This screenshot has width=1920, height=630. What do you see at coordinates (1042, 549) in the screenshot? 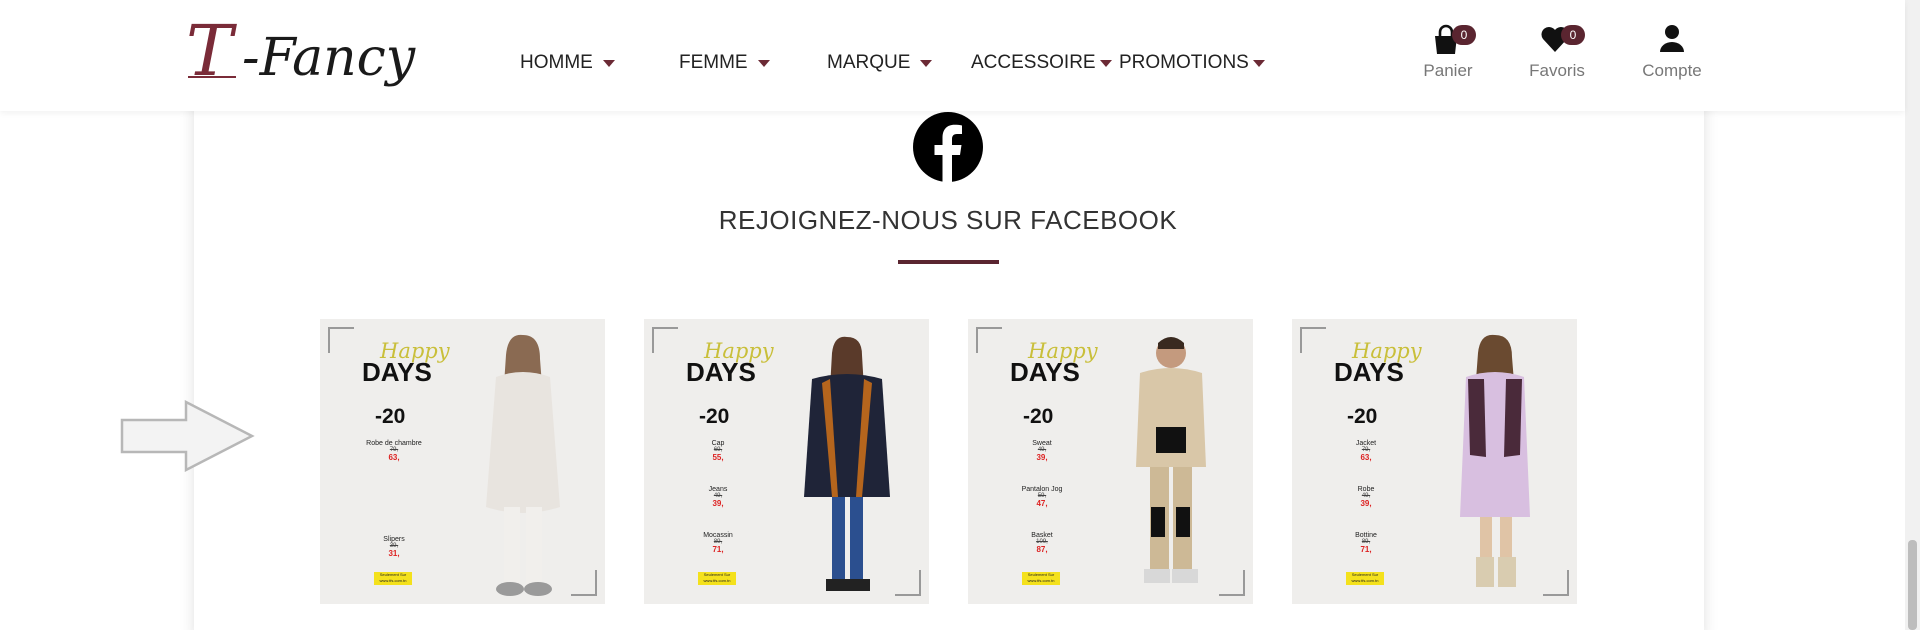
I see `item-new-price: 87,` at bounding box center [1042, 549].